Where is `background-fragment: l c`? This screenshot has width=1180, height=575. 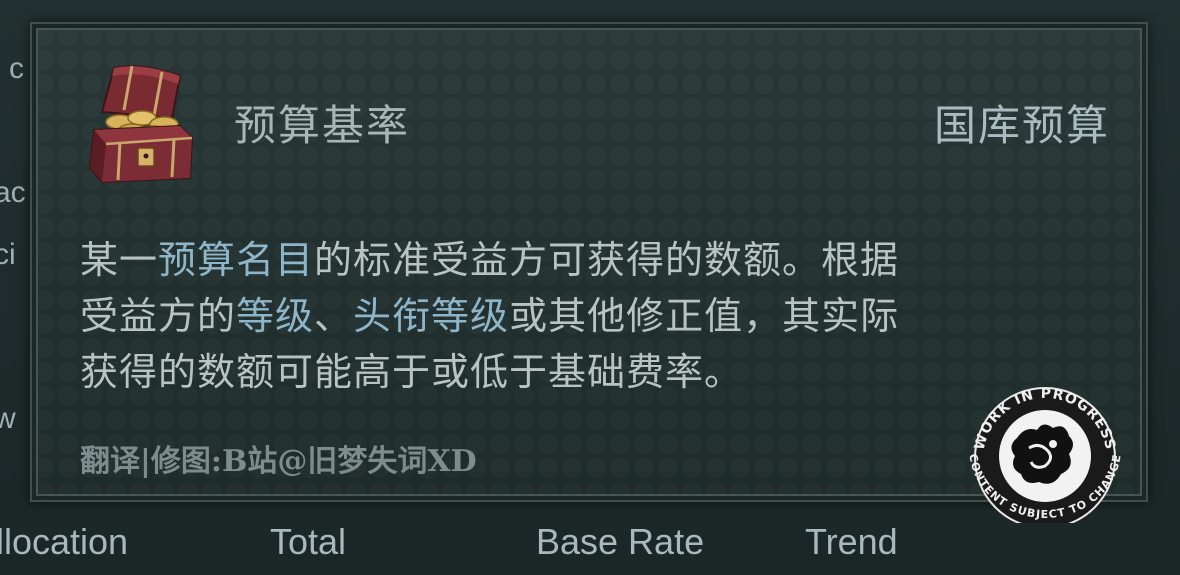 background-fragment: l c is located at coordinates (12, 68).